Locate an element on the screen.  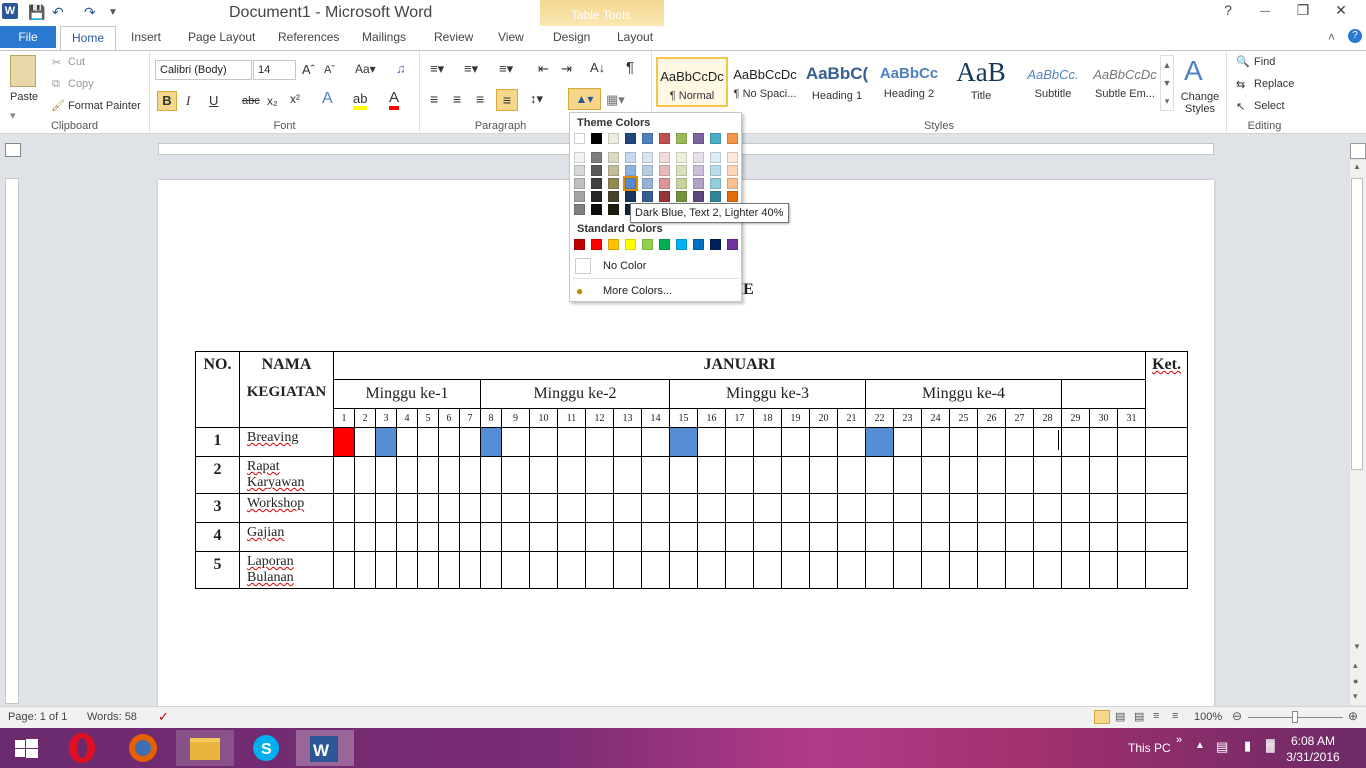
zoom-slider-thumb is located at coordinates (1295, 717).